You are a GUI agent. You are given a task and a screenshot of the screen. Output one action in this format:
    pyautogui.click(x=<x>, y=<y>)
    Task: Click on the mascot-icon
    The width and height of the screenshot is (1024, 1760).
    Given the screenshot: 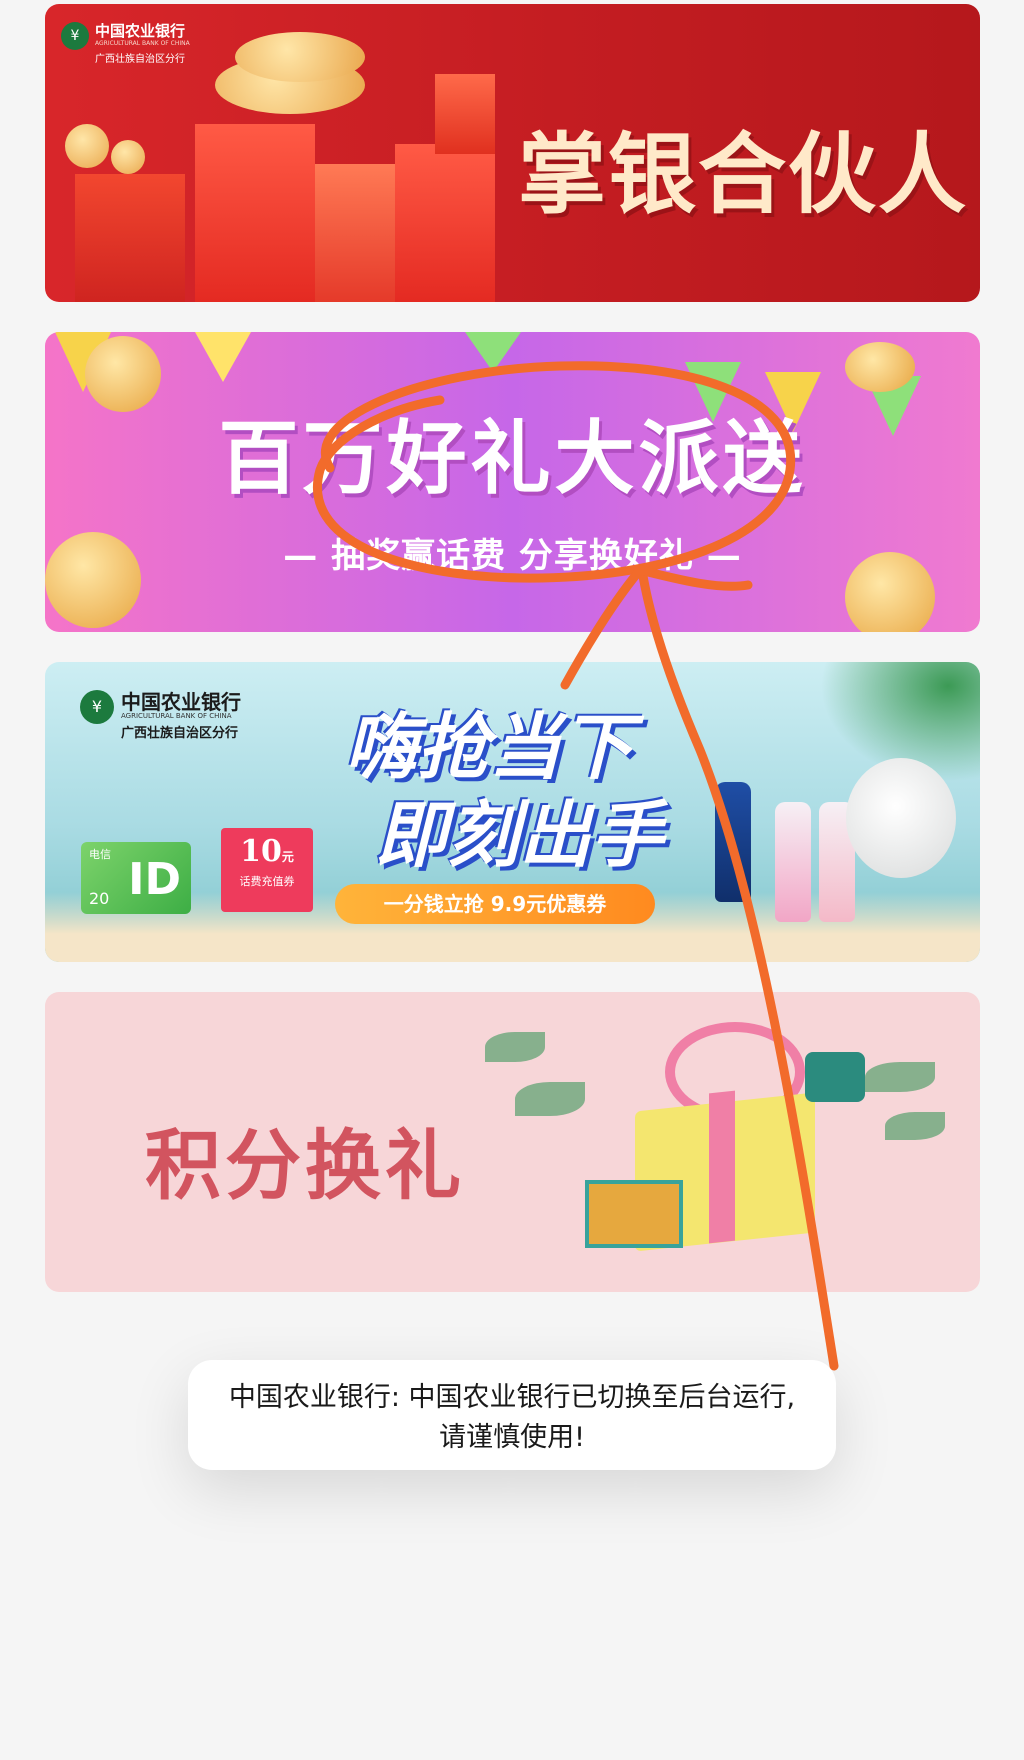 What is the action you would take?
    pyautogui.click(x=901, y=818)
    